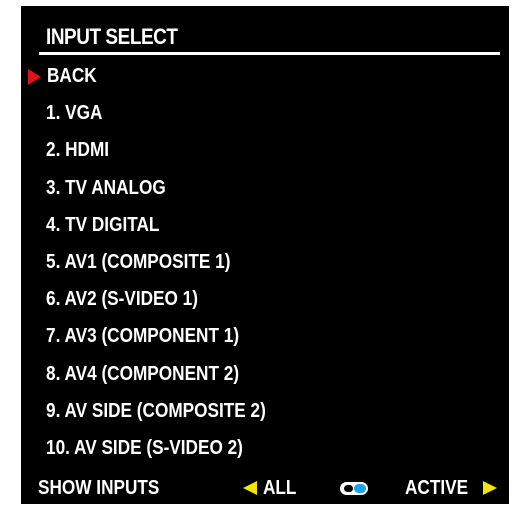 Image resolution: width=523 pixels, height=514 pixels. I want to click on arrow-left-icon, so click(250, 488).